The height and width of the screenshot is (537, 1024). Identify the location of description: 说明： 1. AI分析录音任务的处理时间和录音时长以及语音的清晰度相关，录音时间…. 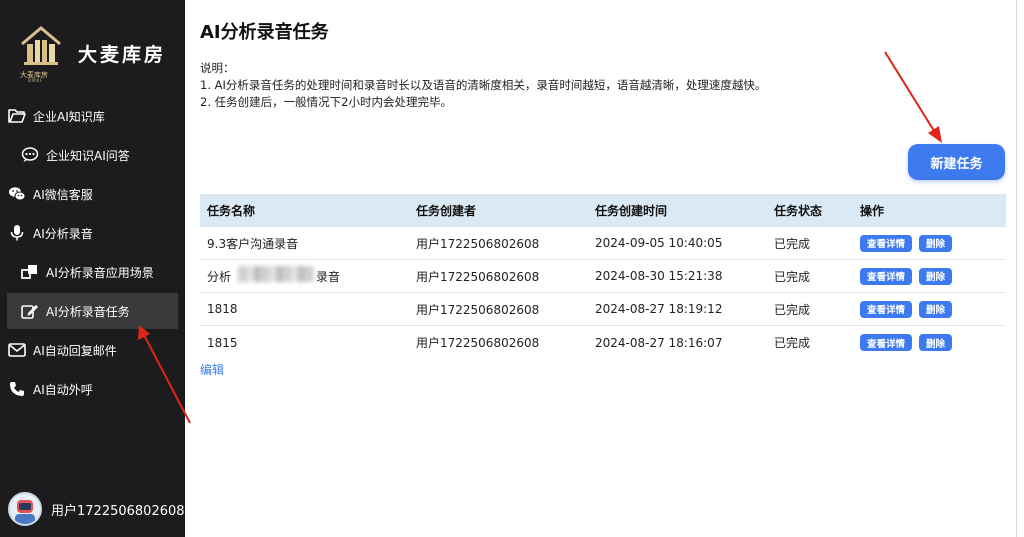
(483, 85).